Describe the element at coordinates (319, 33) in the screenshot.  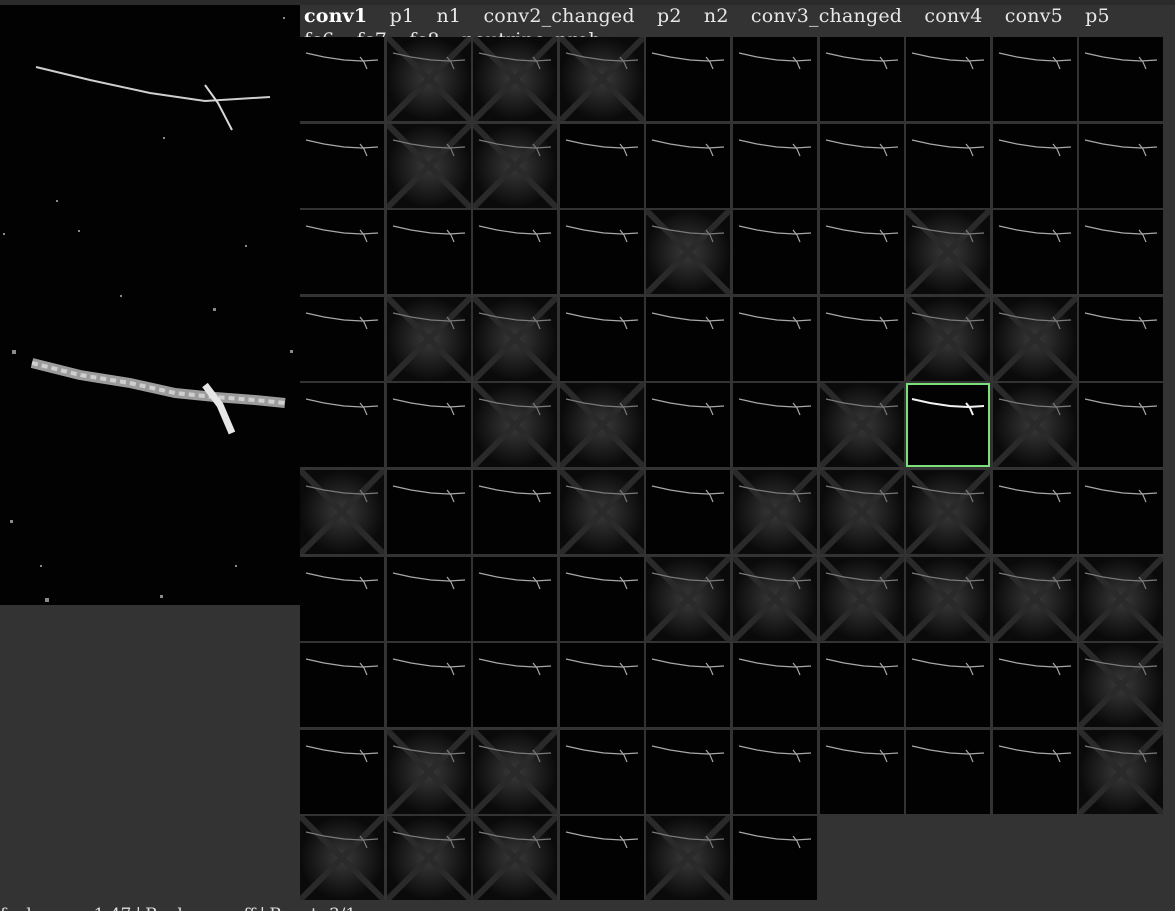
I see `layer-tab-fc6: fc6` at that location.